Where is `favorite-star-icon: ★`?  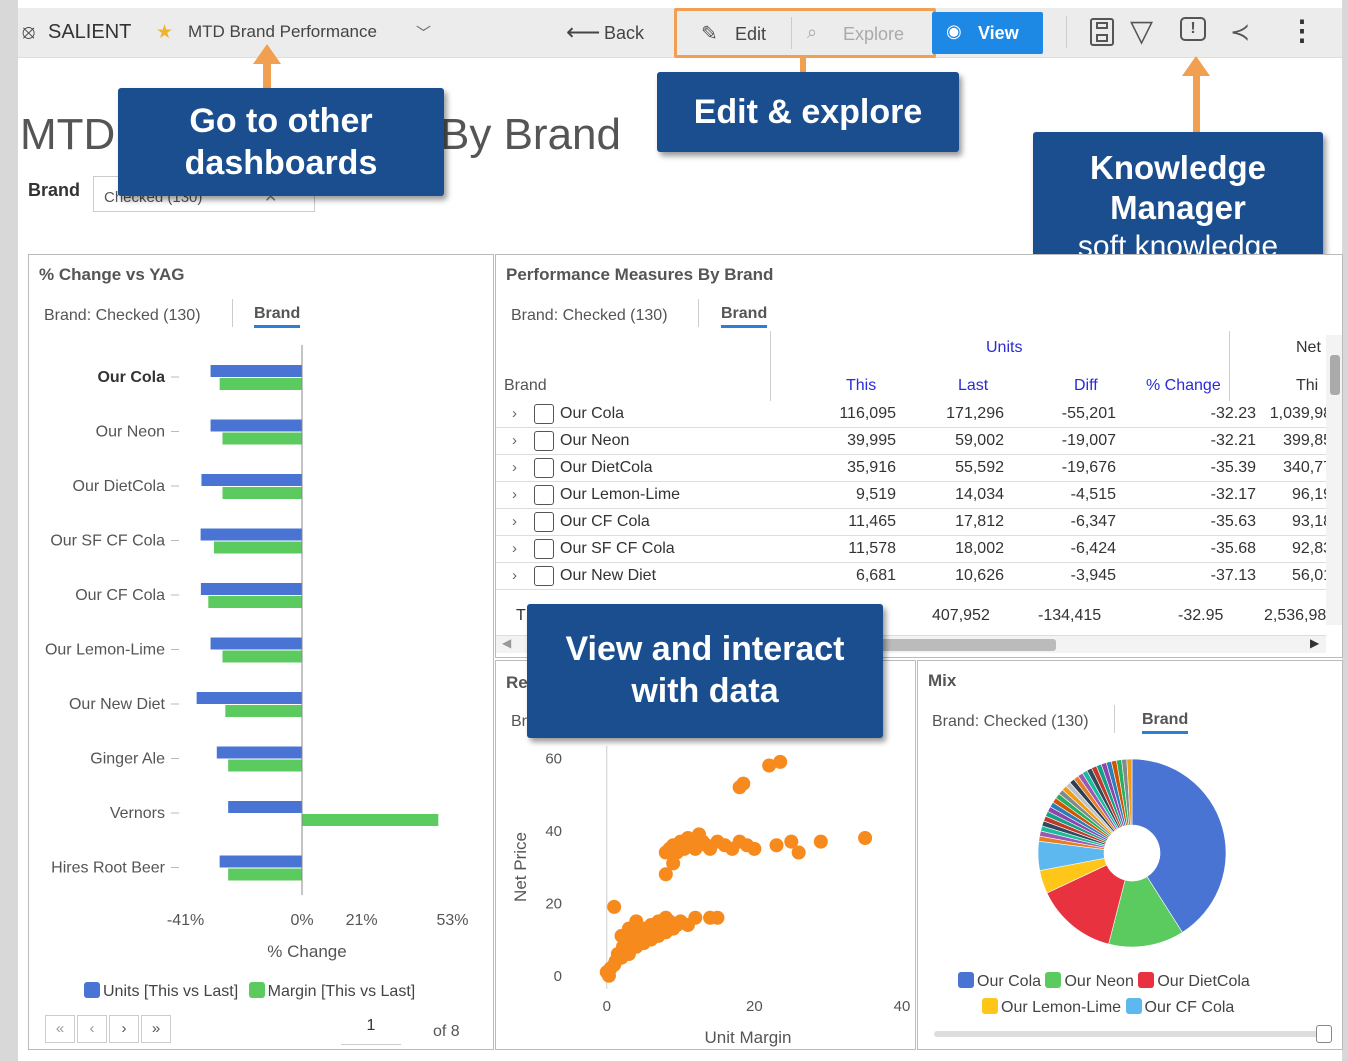
favorite-star-icon: ★ is located at coordinates (164, 32).